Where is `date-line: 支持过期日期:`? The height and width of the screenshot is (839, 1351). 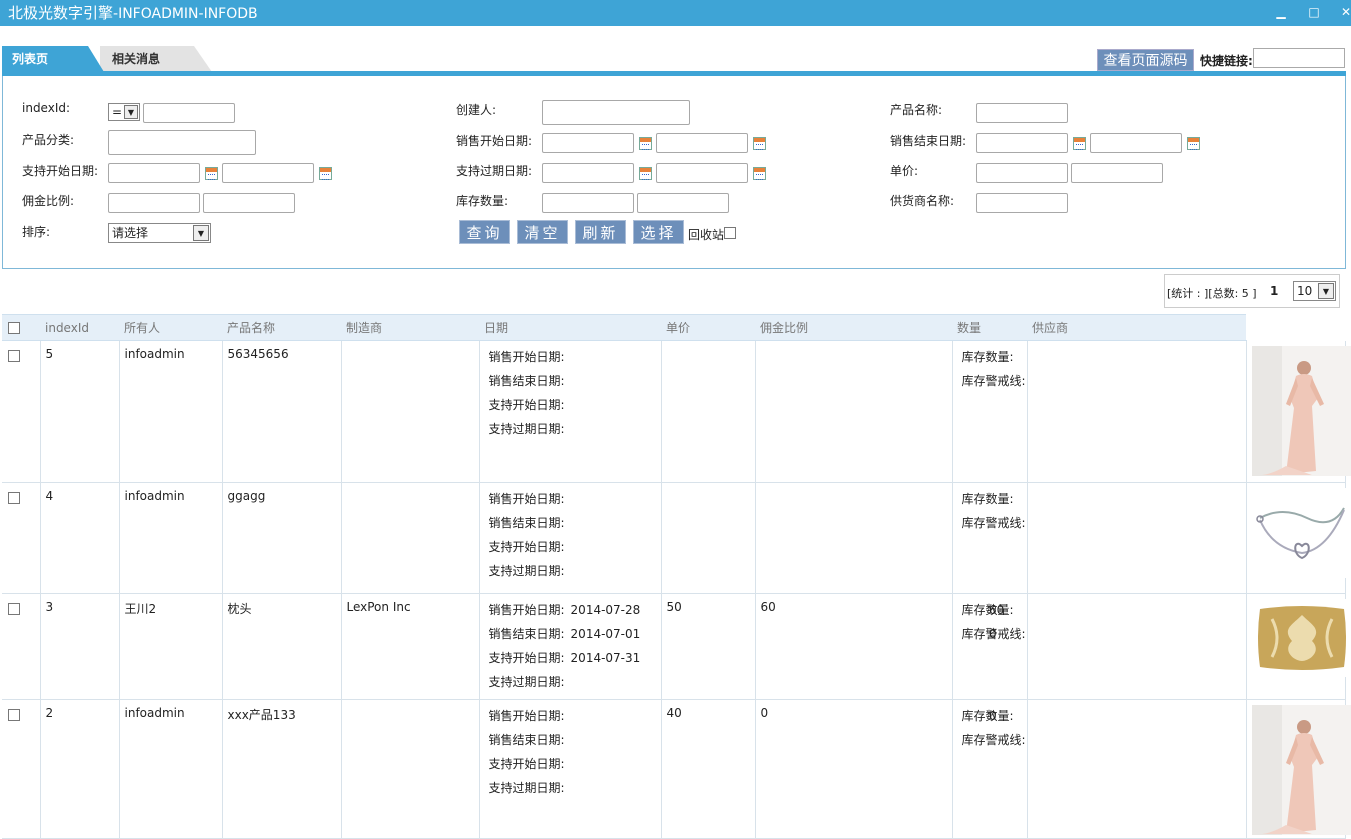
date-line: 支持过期日期: is located at coordinates (573, 429).